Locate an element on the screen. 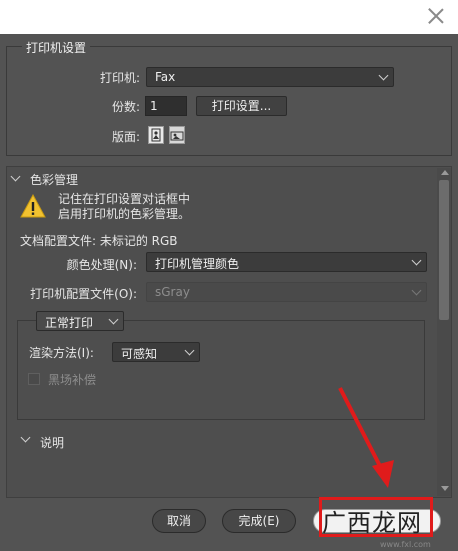  print-mode-select: 正常打印 is located at coordinates (80, 321).